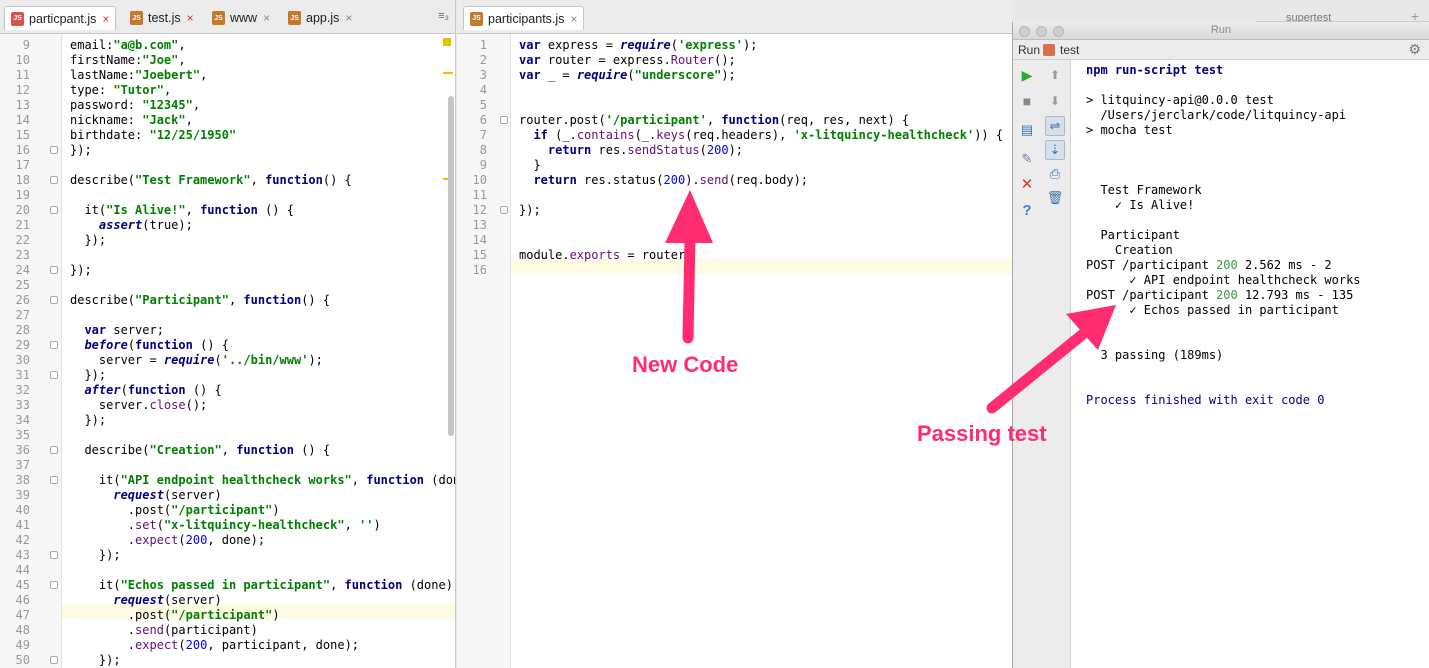 Image resolution: width=1429 pixels, height=668 pixels. Describe the element at coordinates (1212, 310) in the screenshot. I see `console-line: ✓ Echos passed in participant` at that location.